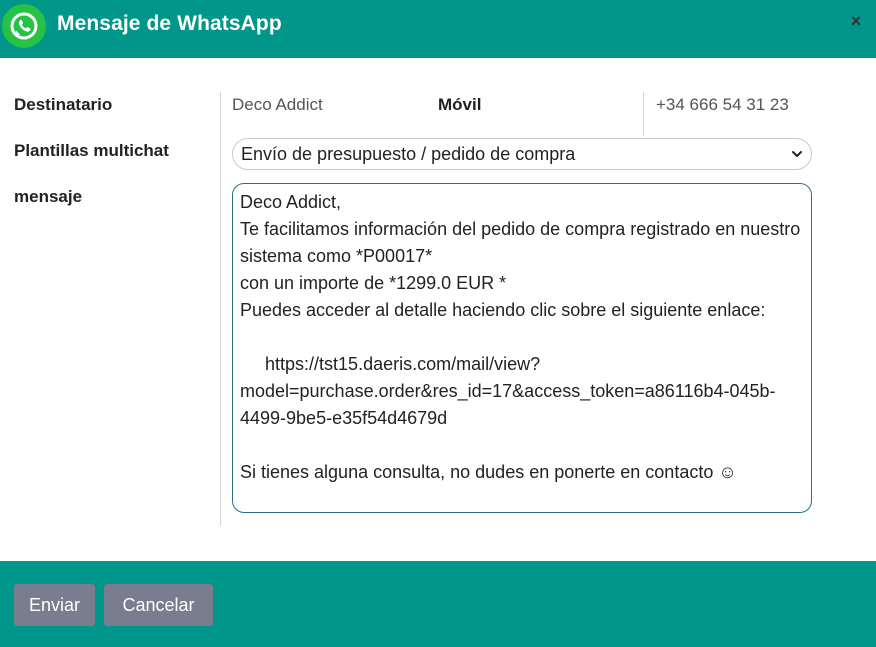  What do you see at coordinates (54, 605) in the screenshot?
I see `send-button: Enviar` at bounding box center [54, 605].